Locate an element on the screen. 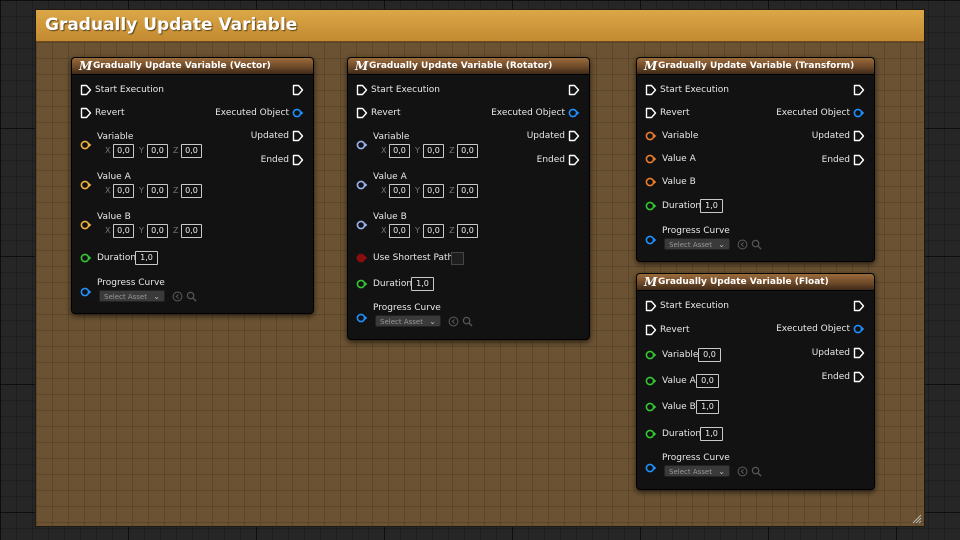 The width and height of the screenshot is (960, 540). node-header: M Gradually Update Variable (Transform) is located at coordinates (755, 66).